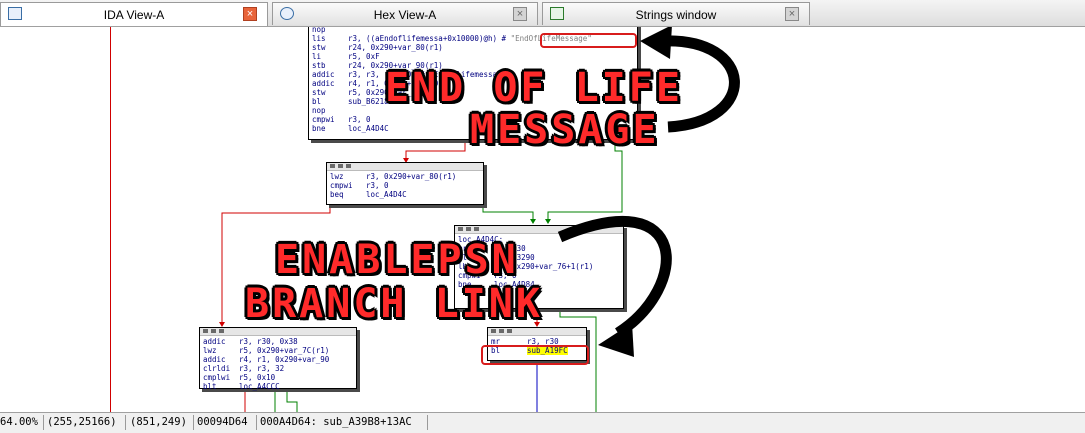 Image resolution: width=1085 pixels, height=433 pixels. Describe the element at coordinates (656, 43) in the screenshot. I see `arrowhead-icon` at that location.